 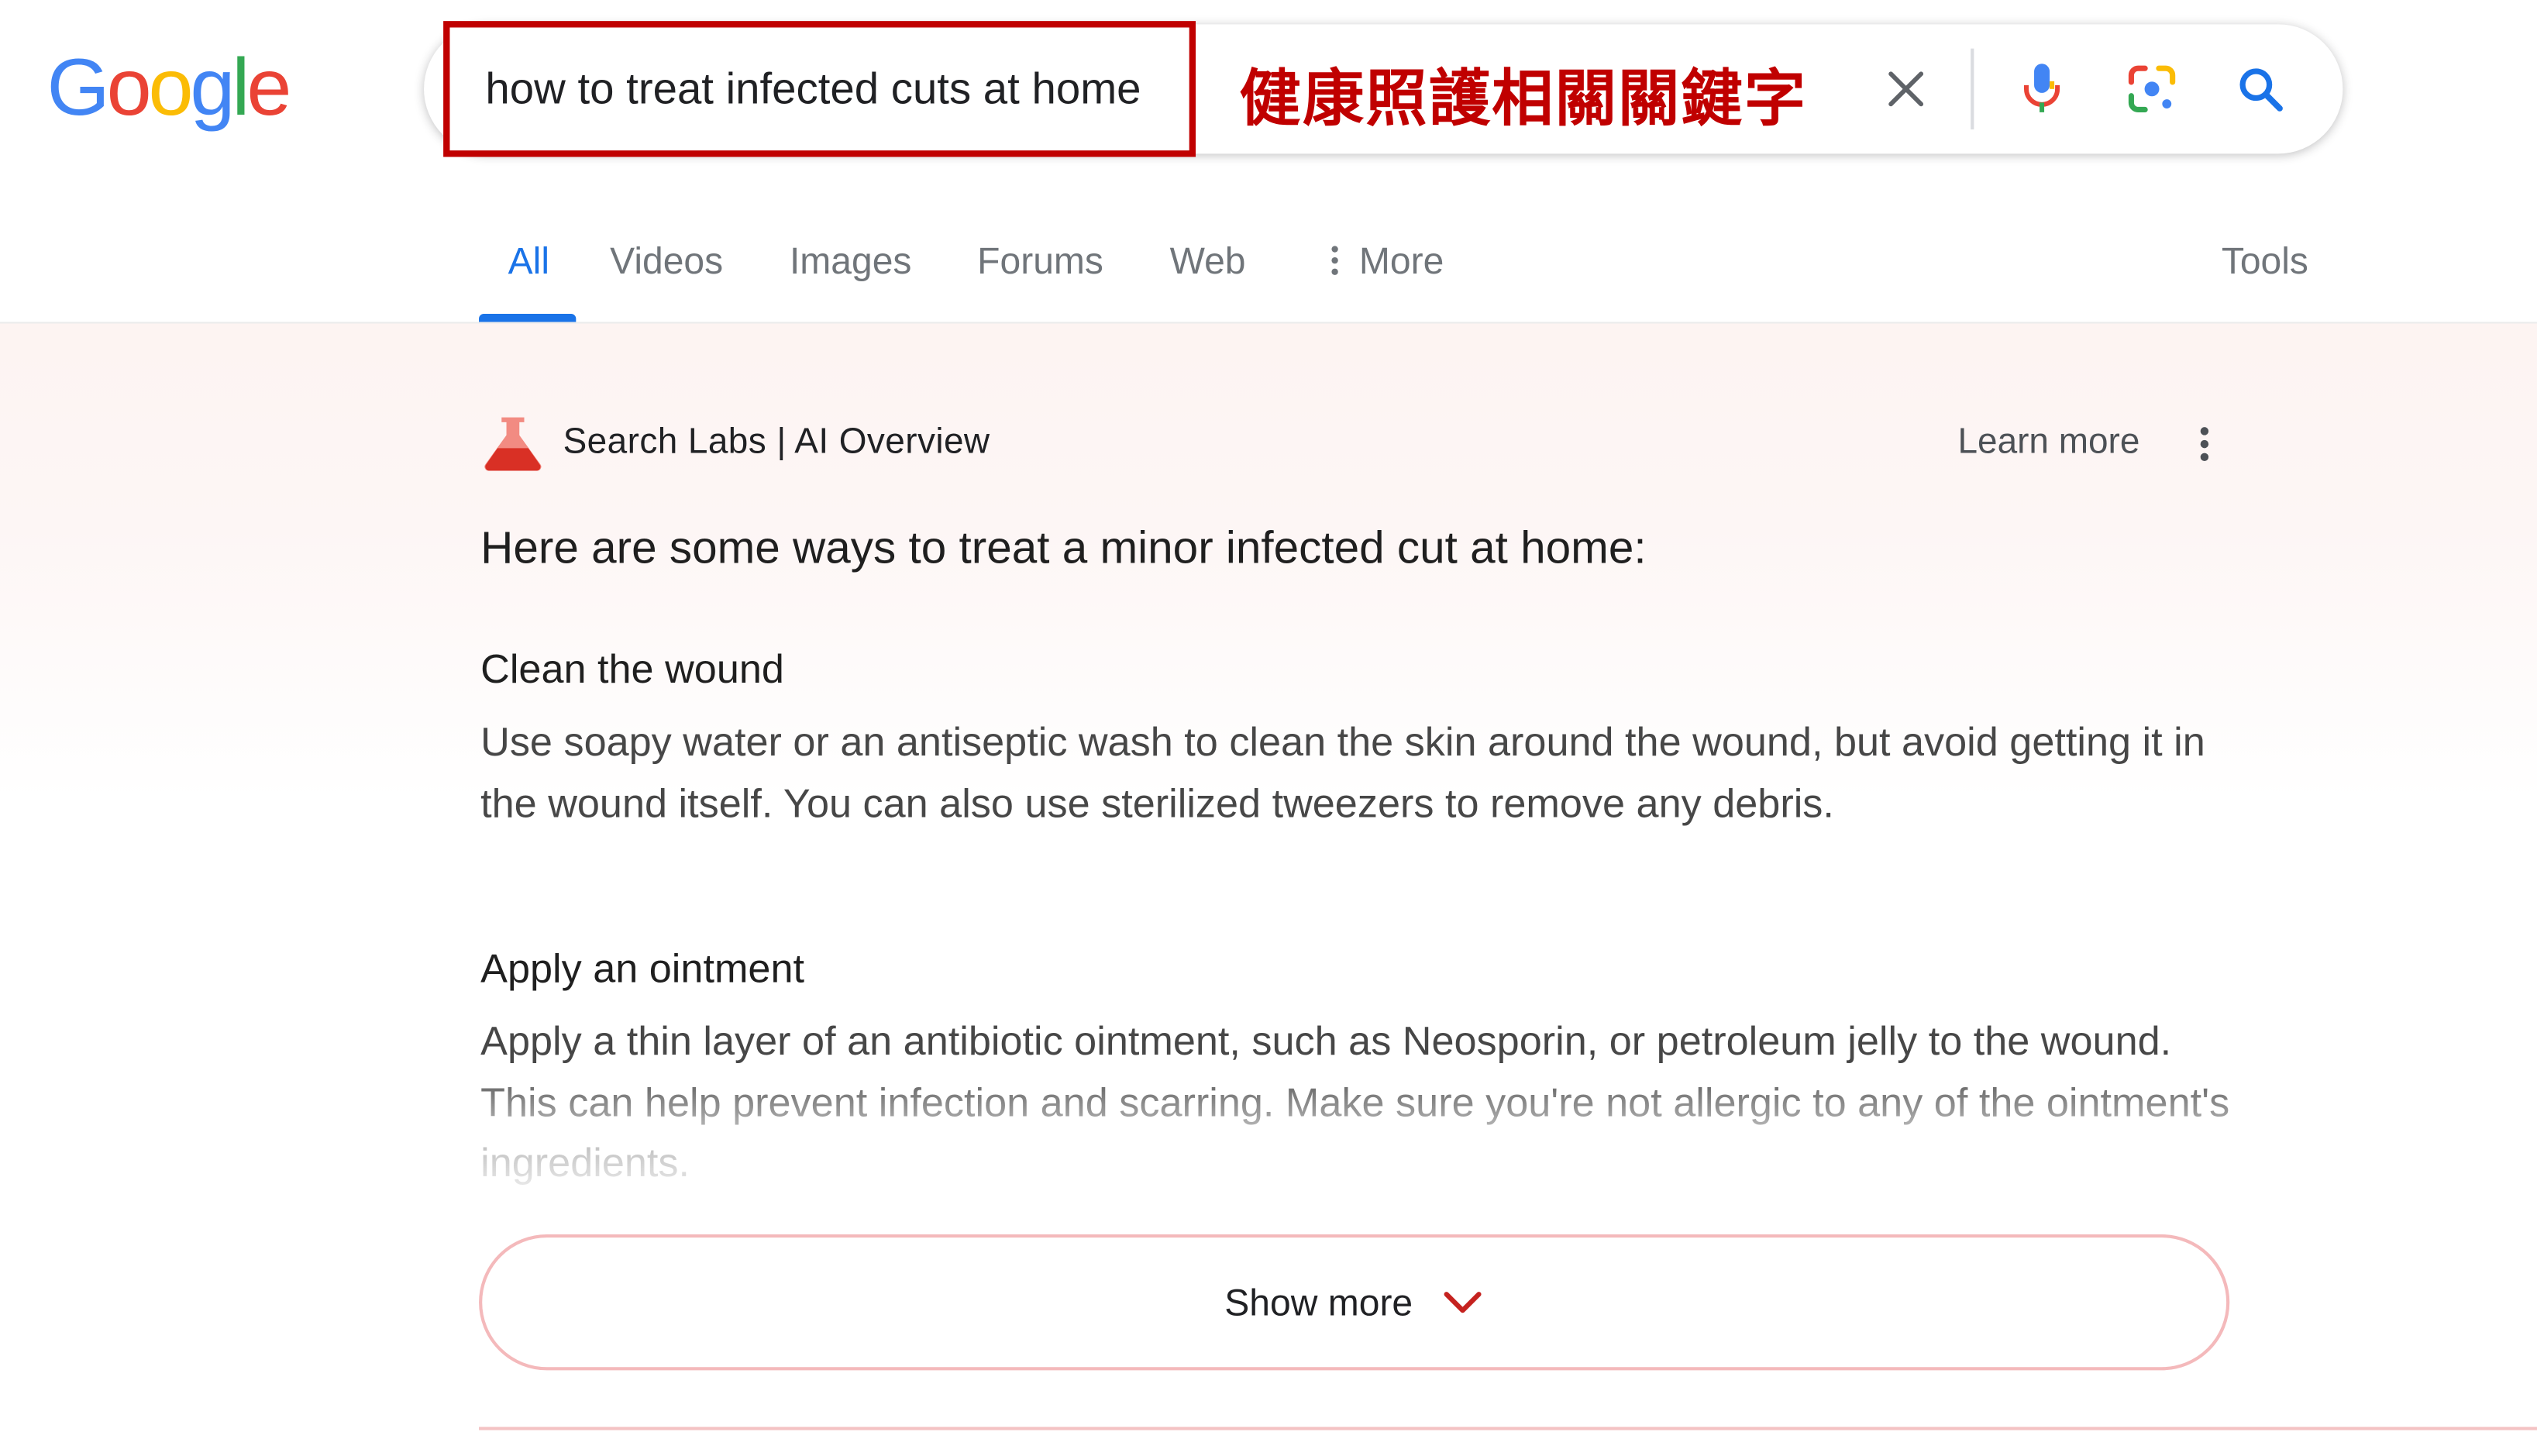 What do you see at coordinates (2203, 446) in the screenshot?
I see `more-options-icon` at bounding box center [2203, 446].